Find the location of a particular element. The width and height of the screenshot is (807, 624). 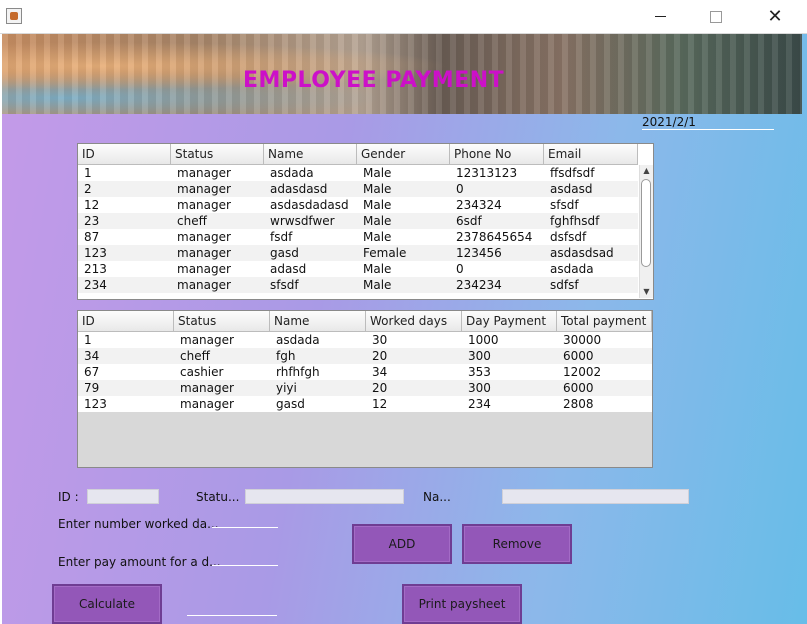

table-row: 213 manager adasd Male 0 asdada is located at coordinates (358, 269).